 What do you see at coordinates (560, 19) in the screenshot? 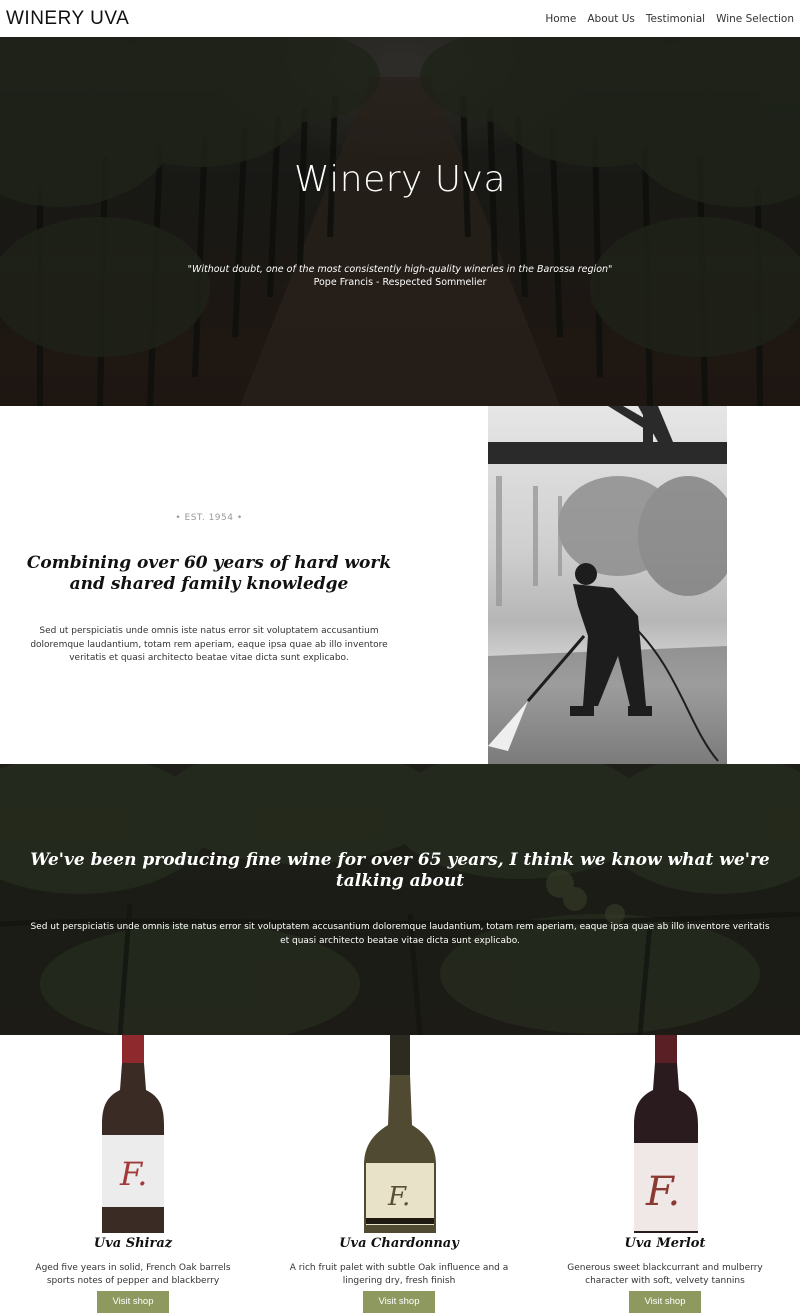
I see `nav-link-home: Home` at bounding box center [560, 19].